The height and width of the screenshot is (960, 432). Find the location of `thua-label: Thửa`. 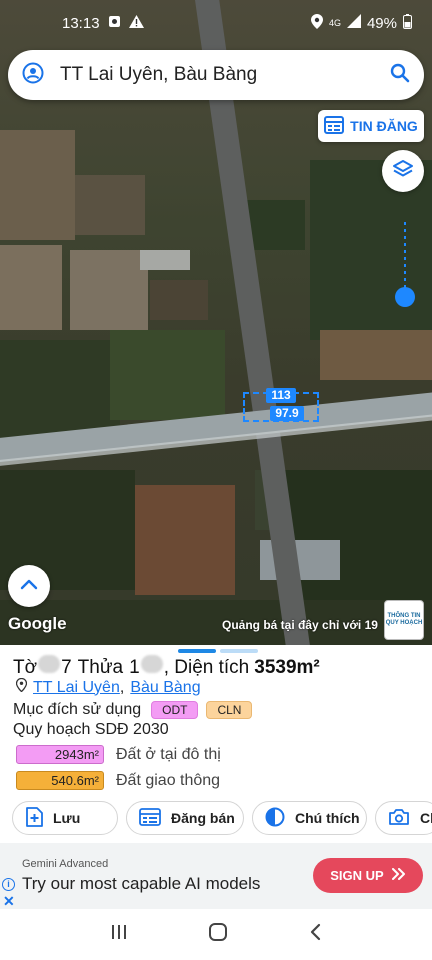

thua-label: Thửa is located at coordinates (100, 667).